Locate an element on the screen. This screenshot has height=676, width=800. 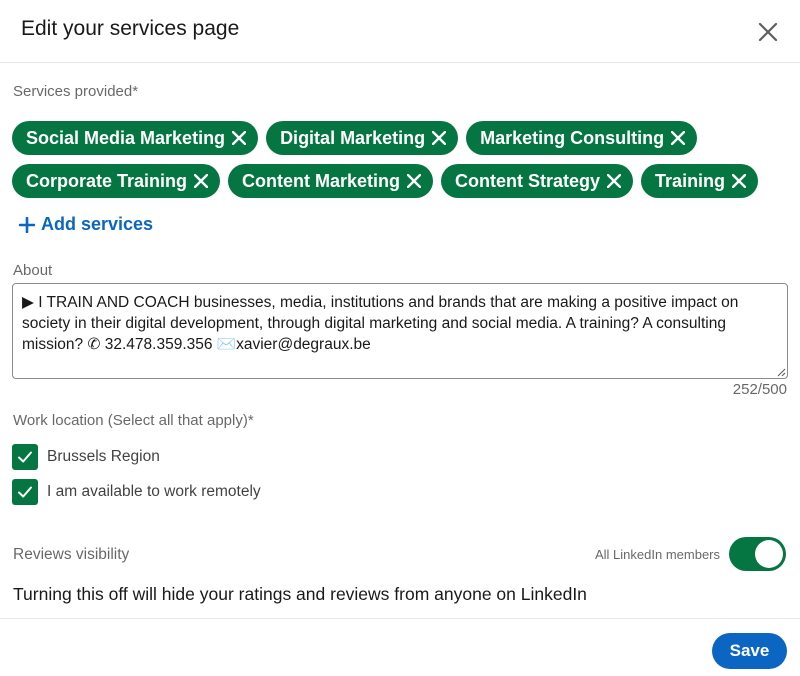
service-pill-label: Content Marketing is located at coordinates (321, 180).